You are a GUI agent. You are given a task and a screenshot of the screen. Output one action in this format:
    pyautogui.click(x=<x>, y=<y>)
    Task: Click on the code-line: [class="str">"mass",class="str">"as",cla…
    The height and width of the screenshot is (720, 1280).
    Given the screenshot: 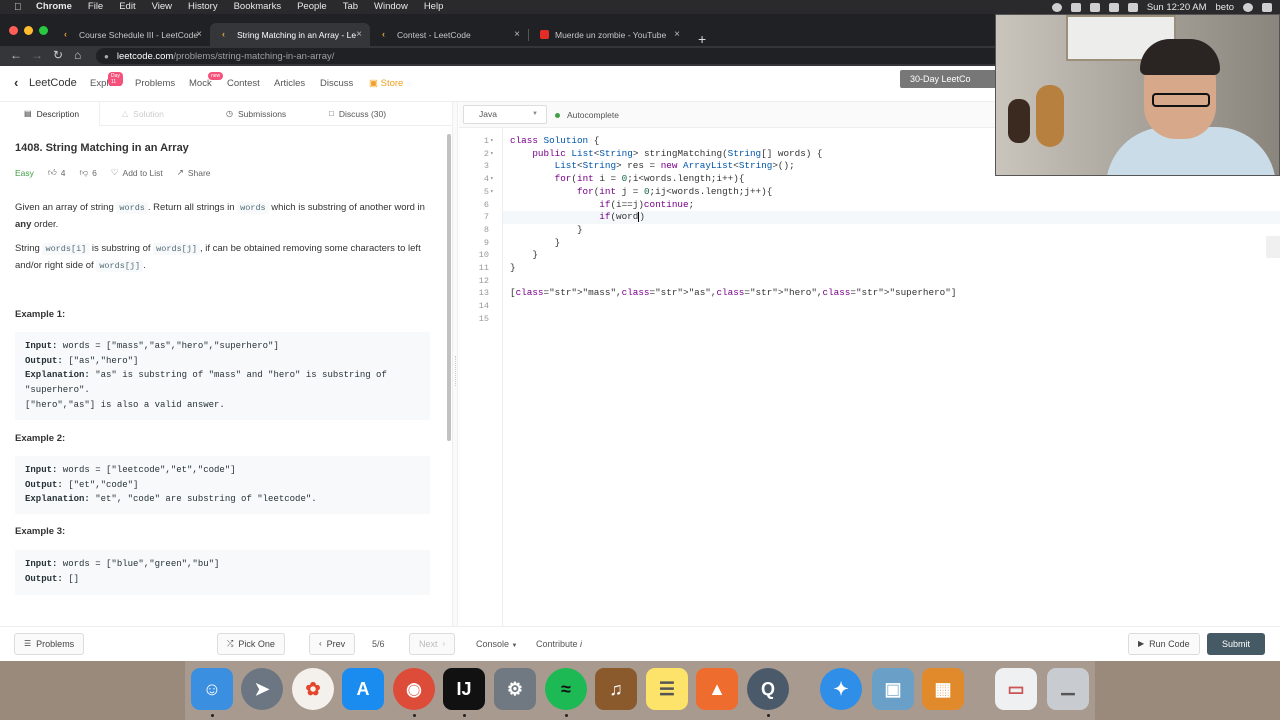 What is the action you would take?
    pyautogui.click(x=733, y=293)
    